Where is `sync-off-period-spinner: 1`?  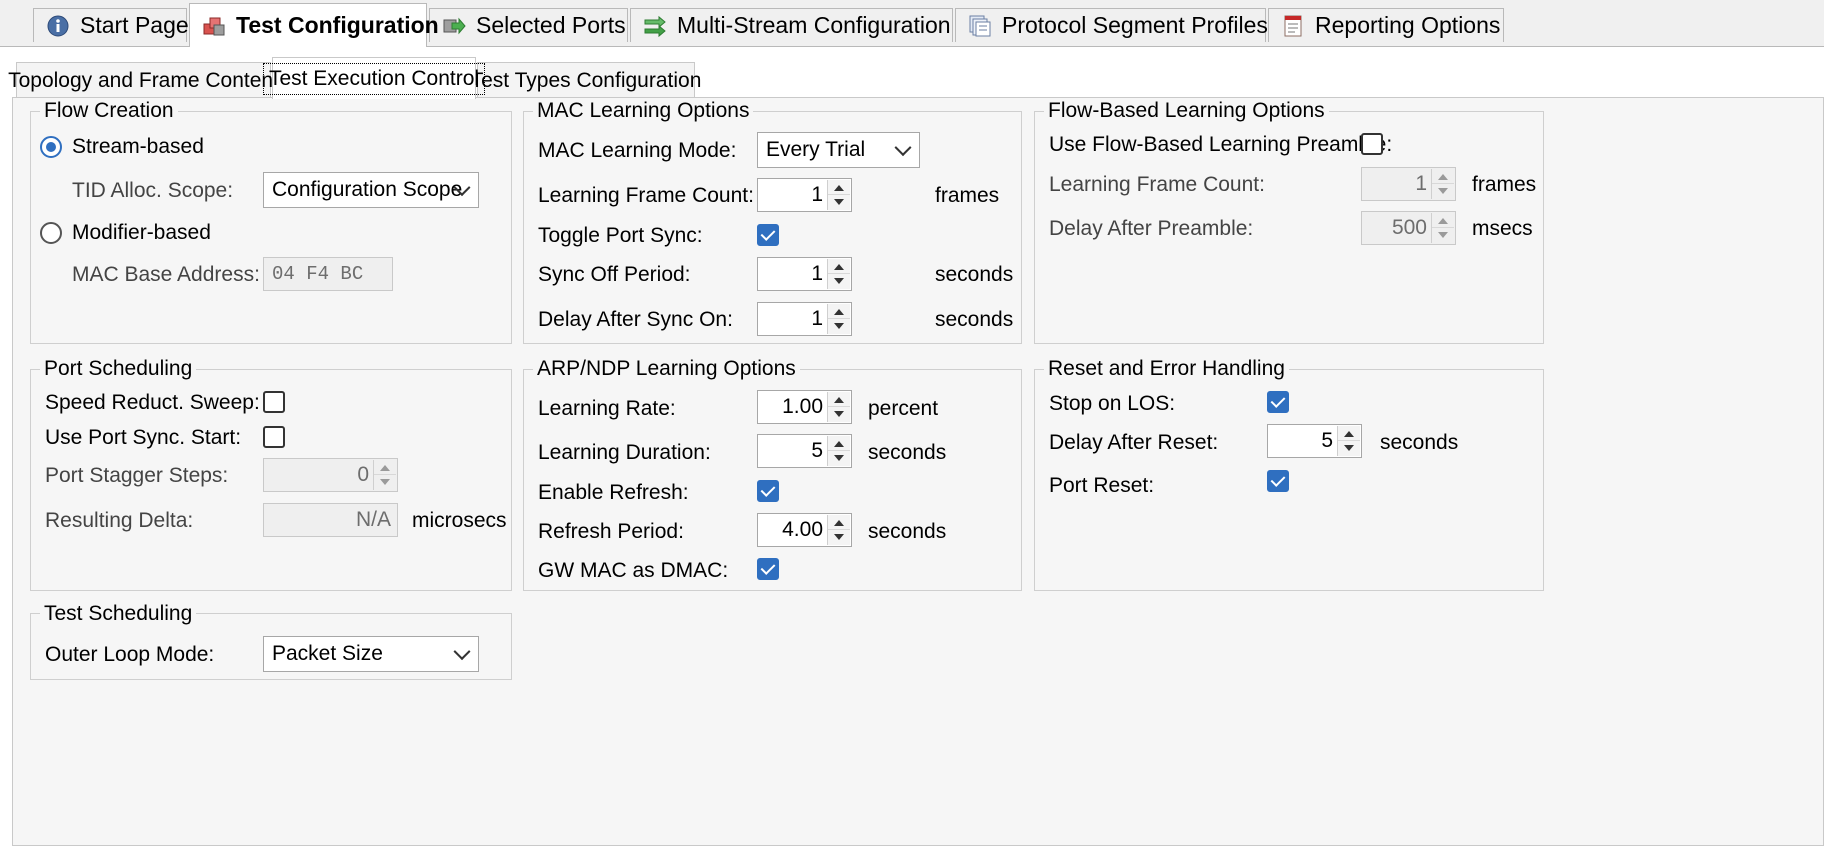
sync-off-period-spinner: 1 is located at coordinates (804, 274).